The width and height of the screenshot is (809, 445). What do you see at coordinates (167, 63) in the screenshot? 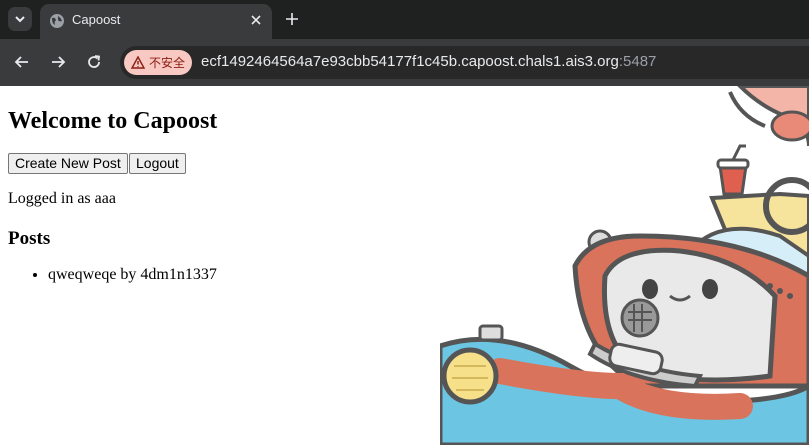
I see `security-label: 不安全` at bounding box center [167, 63].